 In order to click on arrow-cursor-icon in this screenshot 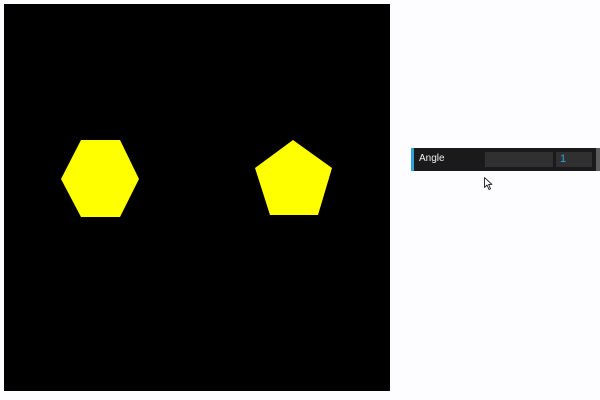, I will do `click(488, 183)`.